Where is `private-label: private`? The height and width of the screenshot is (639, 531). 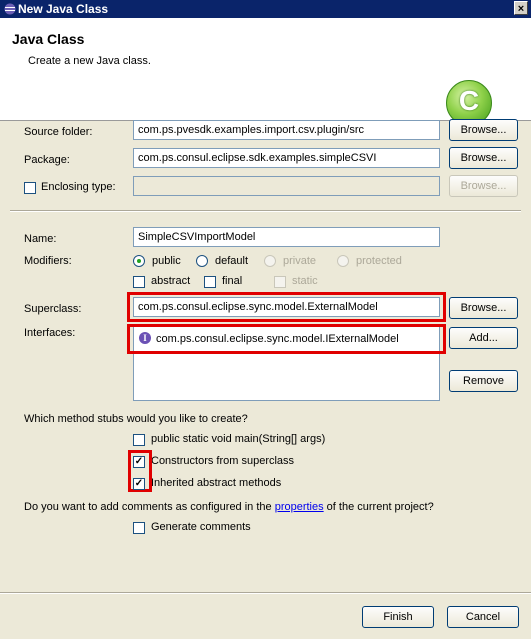 private-label: private is located at coordinates (300, 261).